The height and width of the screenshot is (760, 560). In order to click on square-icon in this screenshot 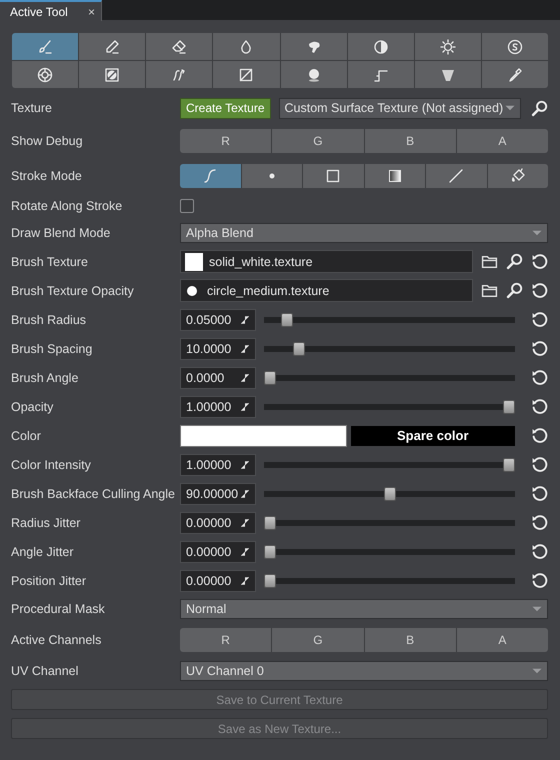, I will do `click(333, 176)`.